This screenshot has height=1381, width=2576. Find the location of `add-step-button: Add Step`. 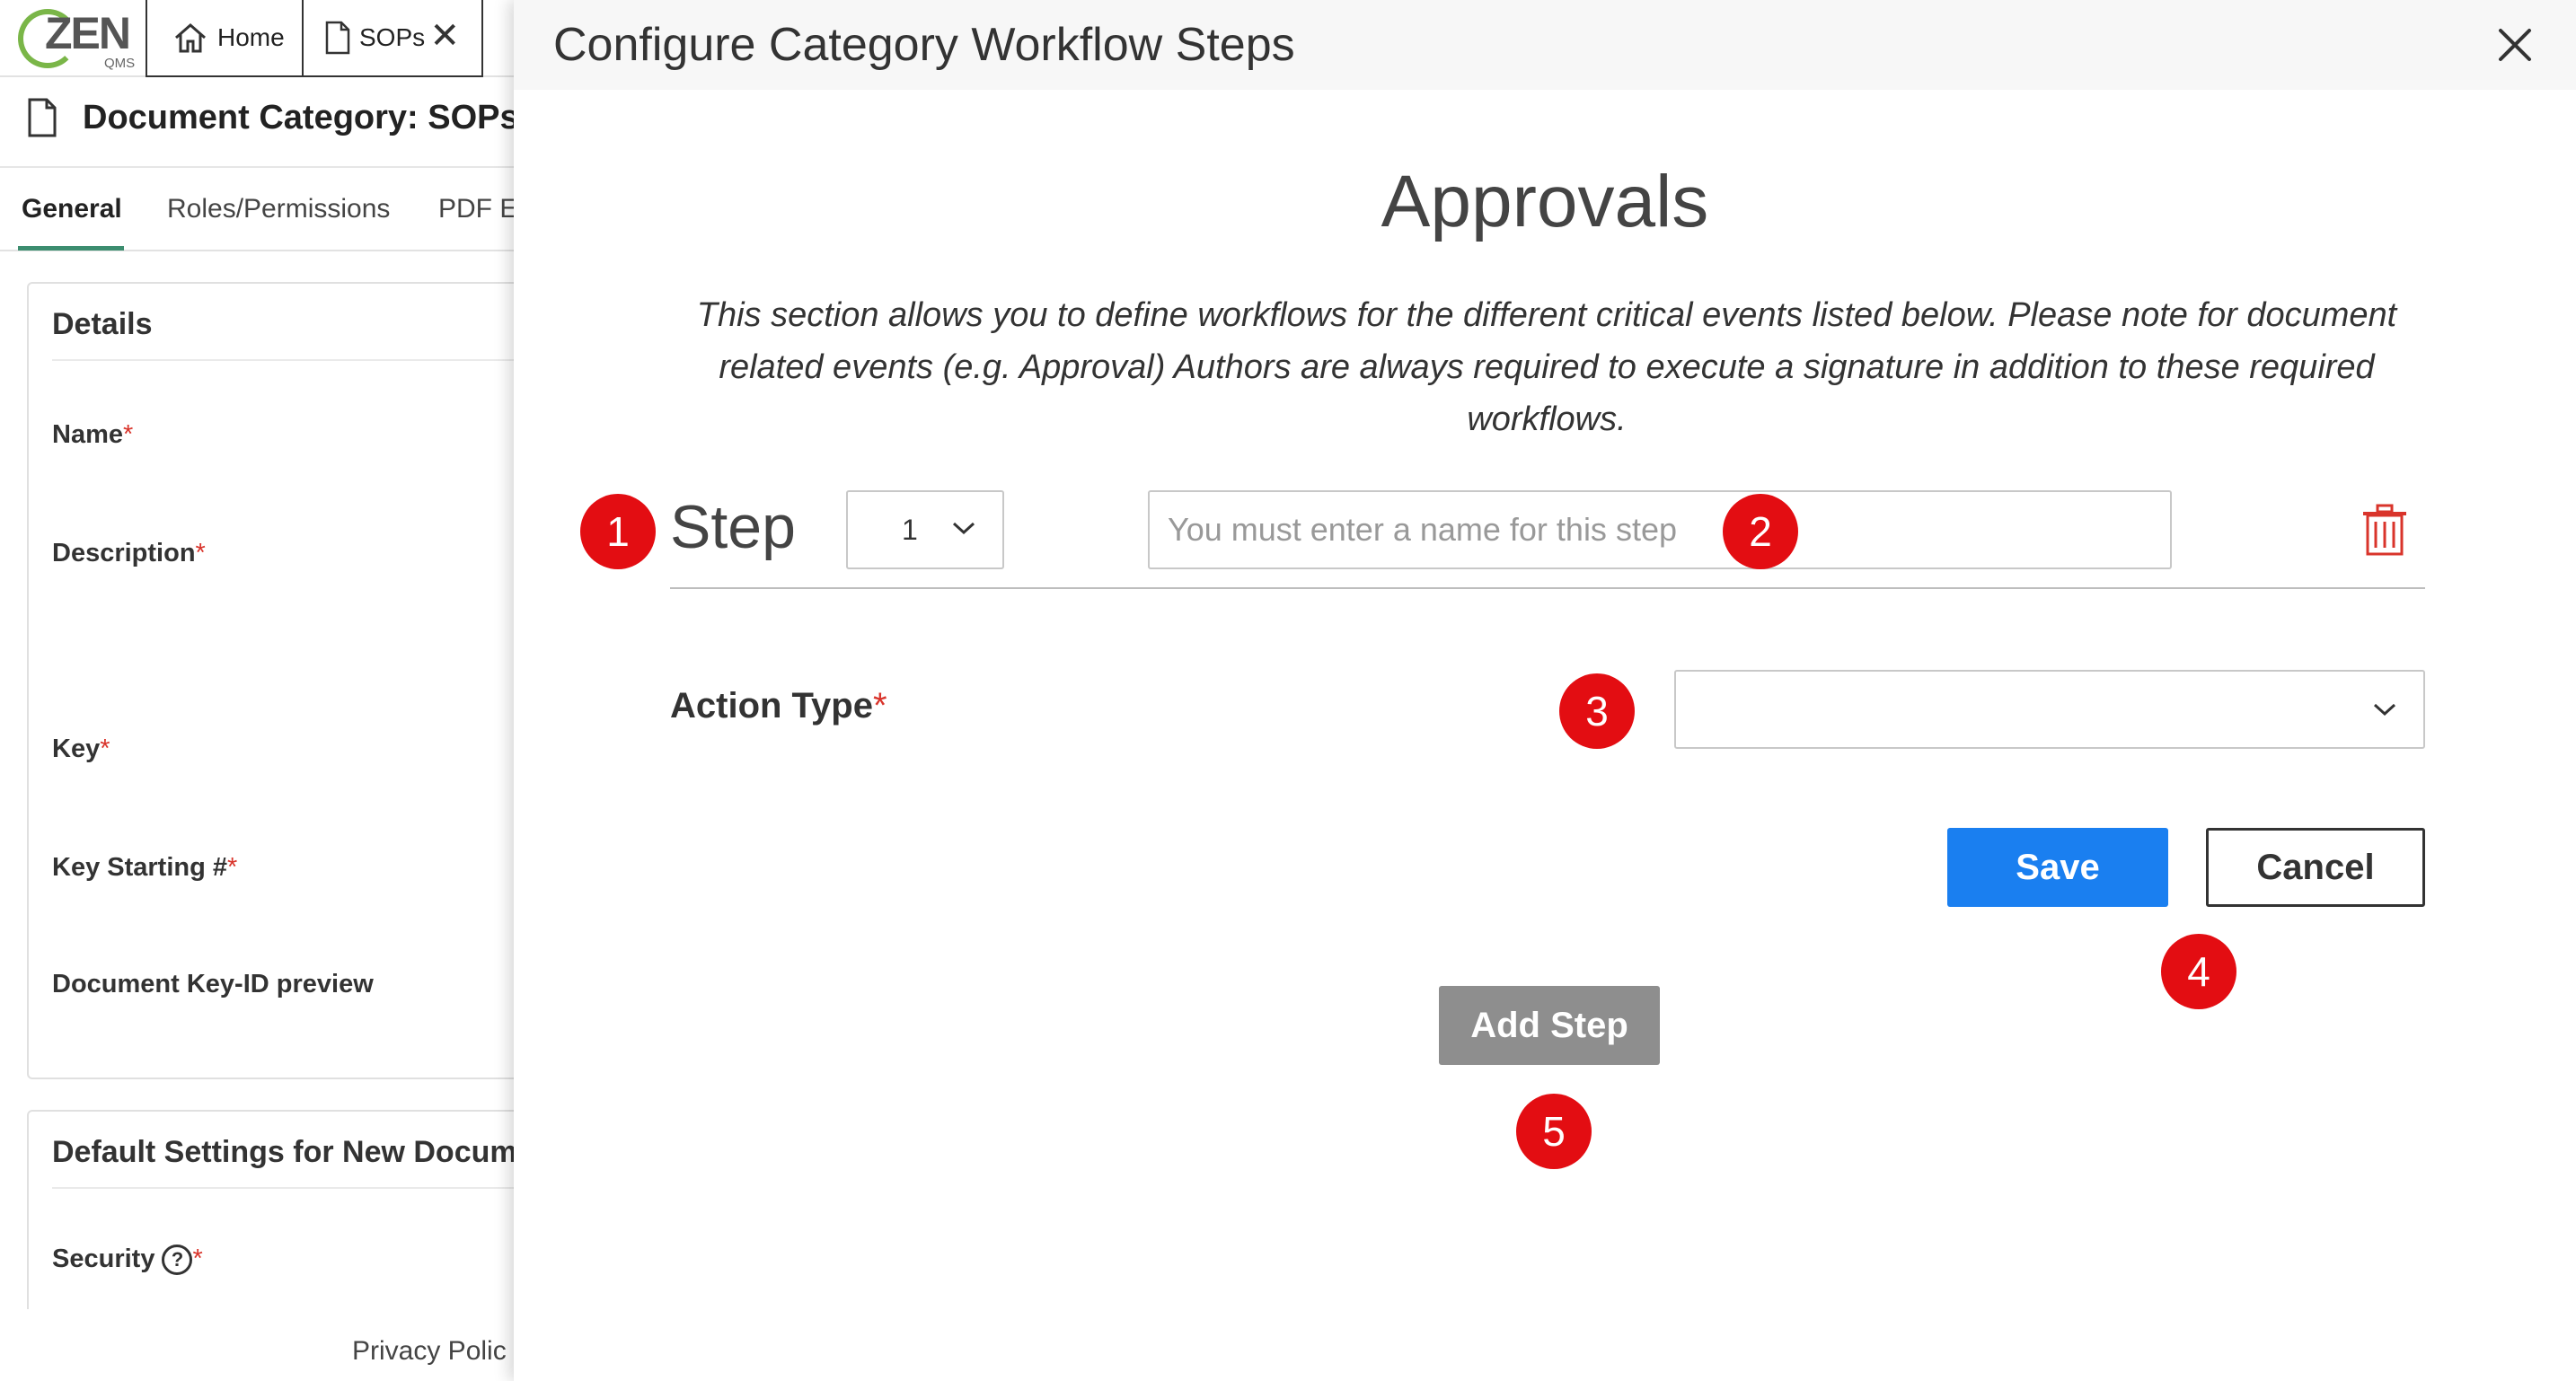

add-step-button: Add Step is located at coordinates (1549, 1025).